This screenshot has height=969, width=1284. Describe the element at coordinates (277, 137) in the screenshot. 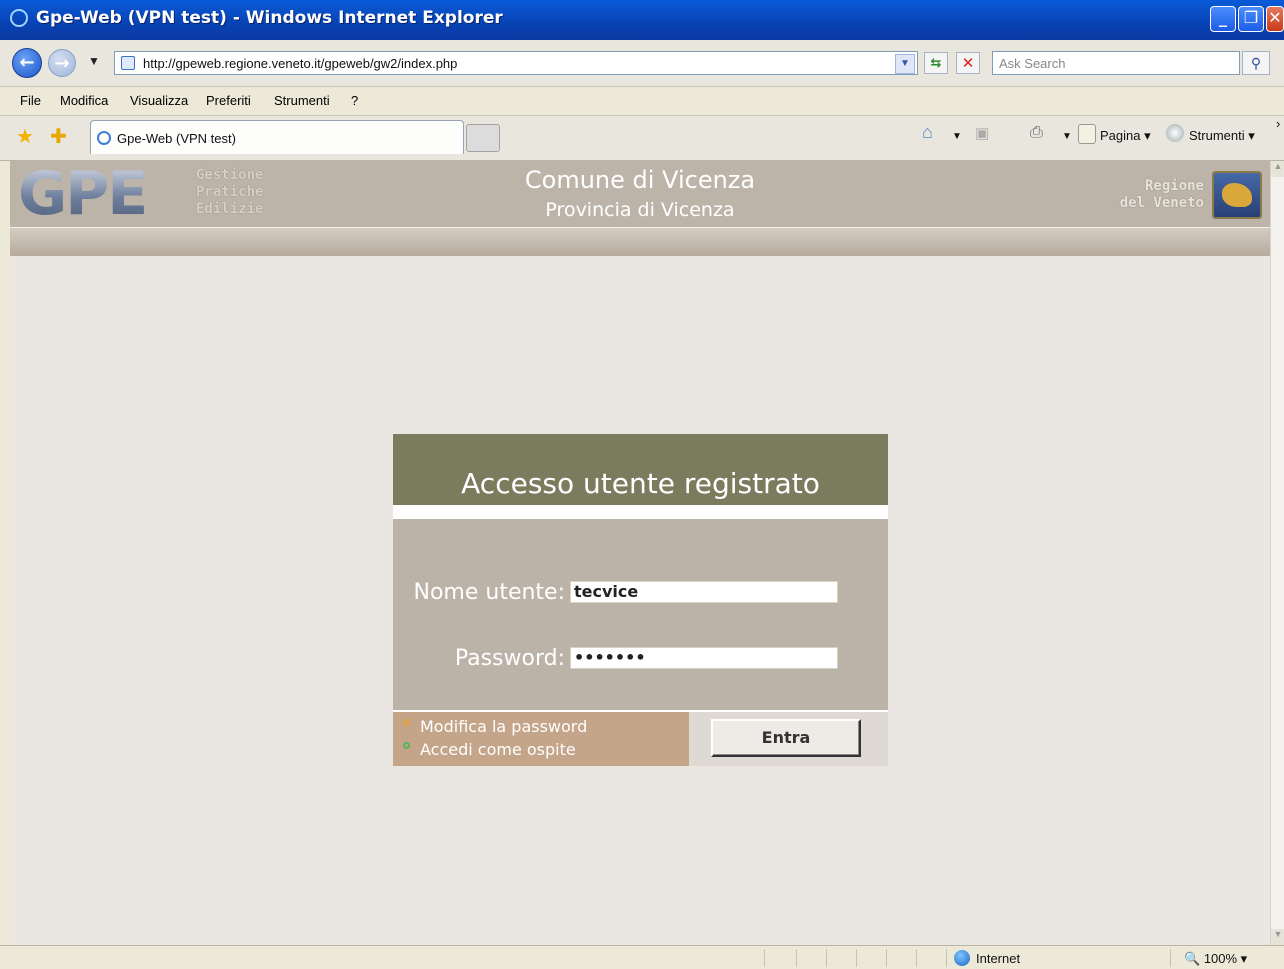

I see `tab-gpe-web: Gpe-Web (VPN test)` at that location.